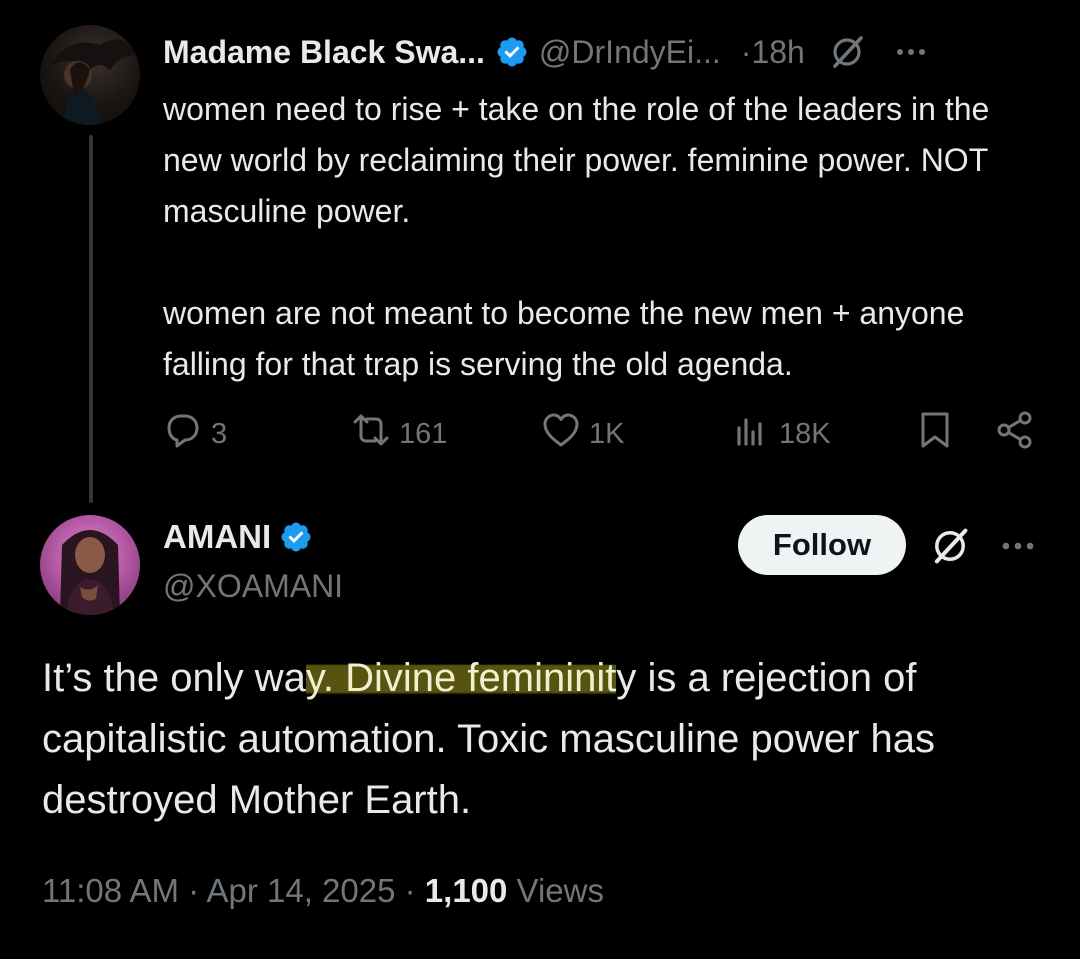 Image resolution: width=1080 pixels, height=959 pixels. What do you see at coordinates (805, 433) in the screenshot?
I see `views-count: 18K` at bounding box center [805, 433].